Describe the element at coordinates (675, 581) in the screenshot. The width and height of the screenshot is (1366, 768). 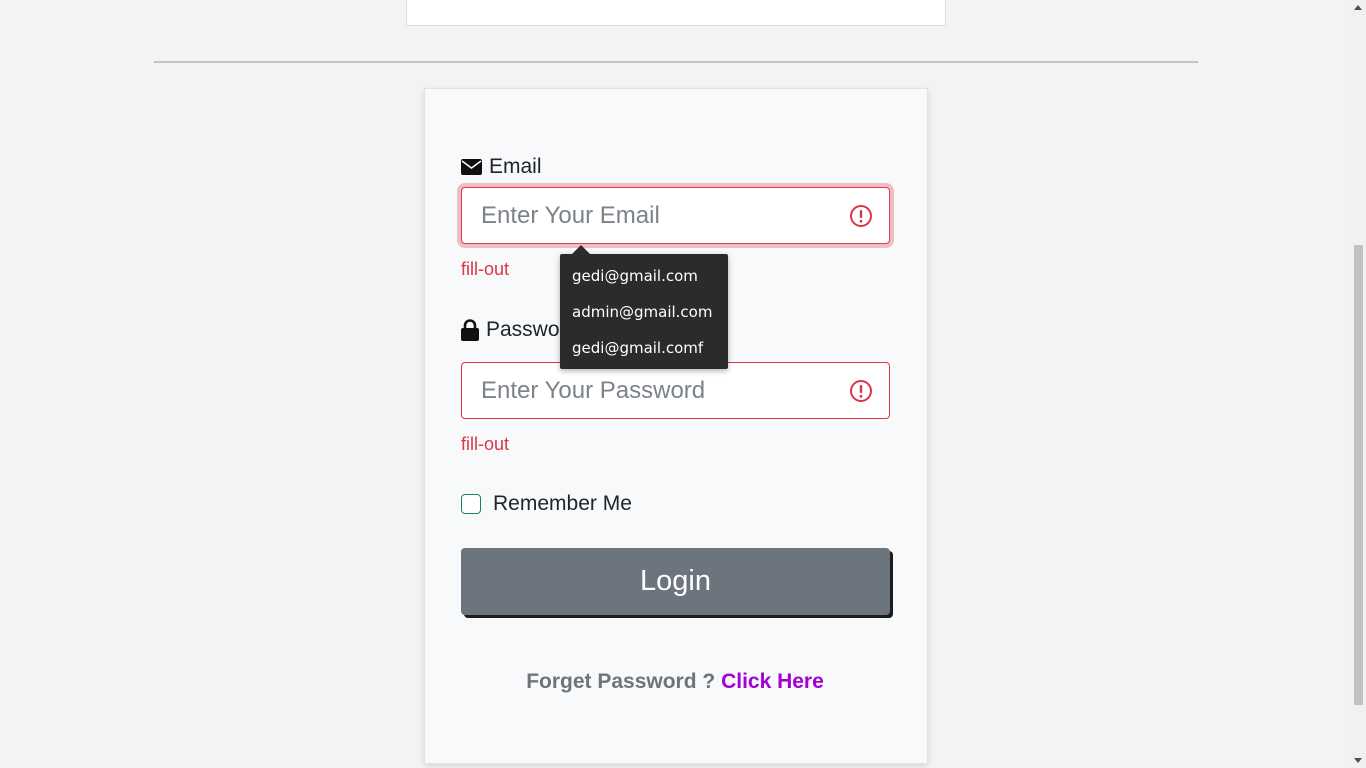
I see `login-button: Login` at that location.